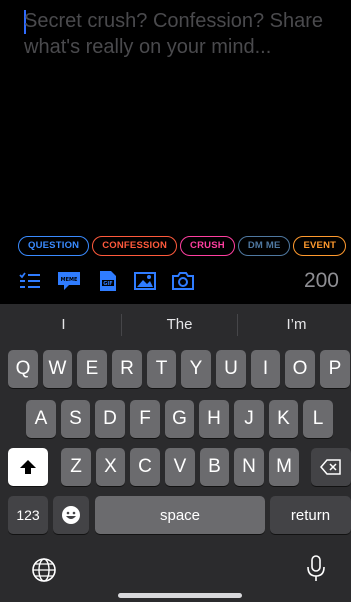 This screenshot has height=602, width=351. Describe the element at coordinates (54, 246) in the screenshot. I see `tag-question: QUESTION` at that location.